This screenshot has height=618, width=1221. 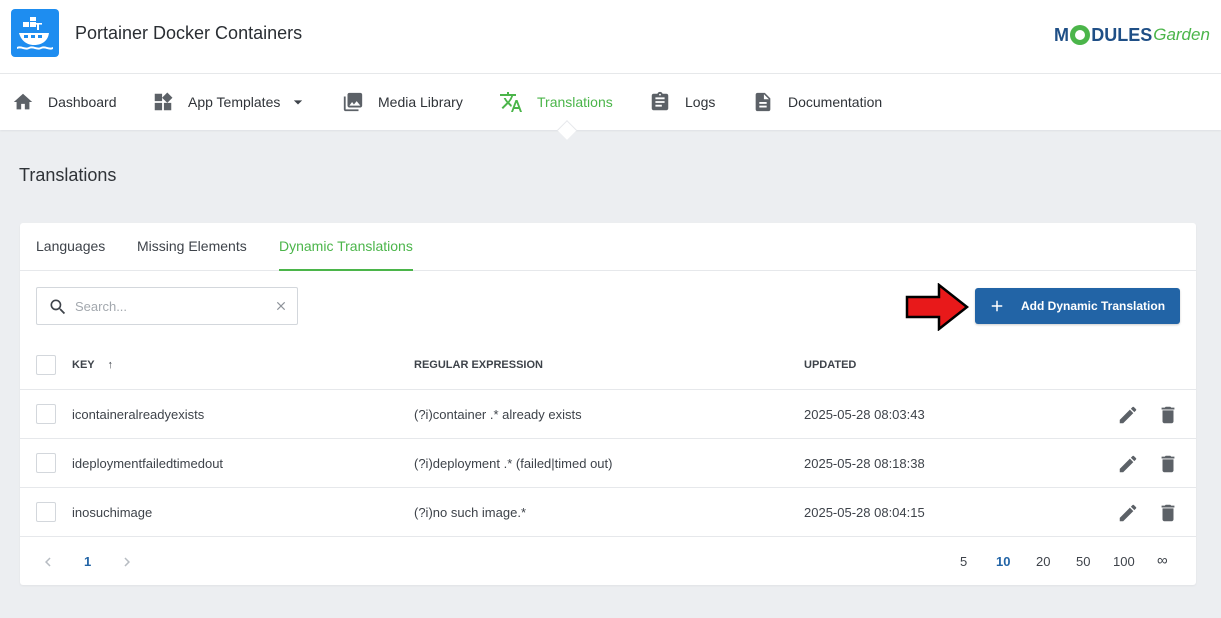 I want to click on tab-missing-elements: Missing Elements, so click(x=192, y=246).